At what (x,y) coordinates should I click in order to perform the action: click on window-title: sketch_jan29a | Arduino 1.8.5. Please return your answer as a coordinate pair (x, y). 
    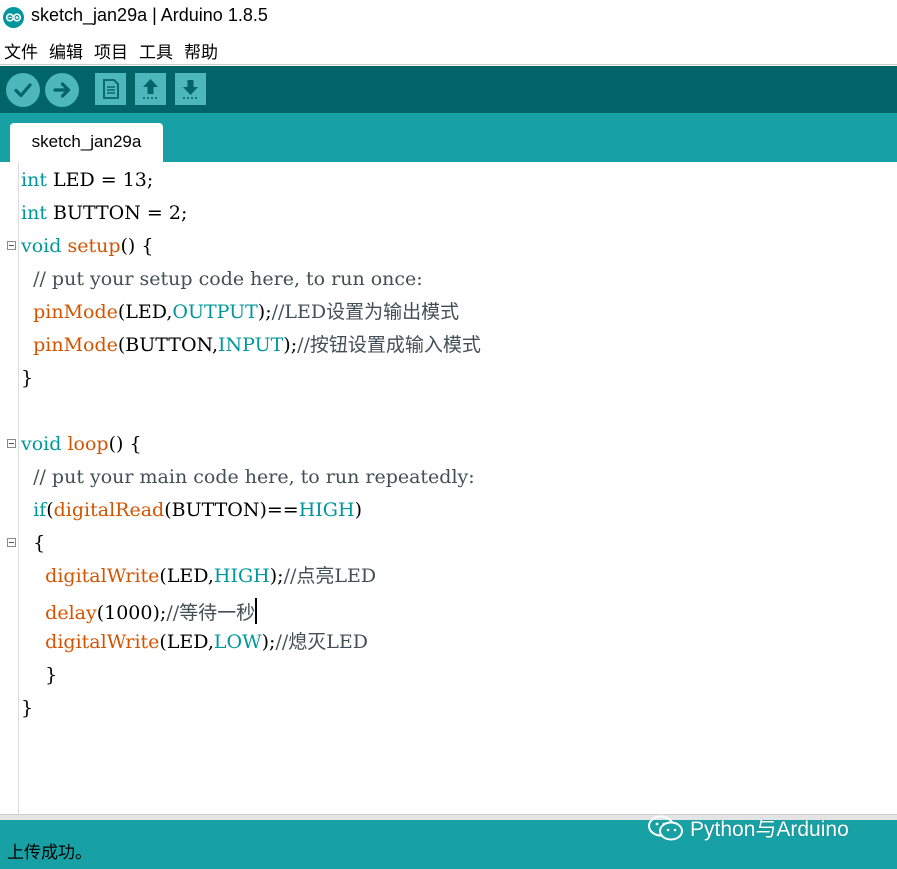
    Looking at the image, I should click on (149, 15).